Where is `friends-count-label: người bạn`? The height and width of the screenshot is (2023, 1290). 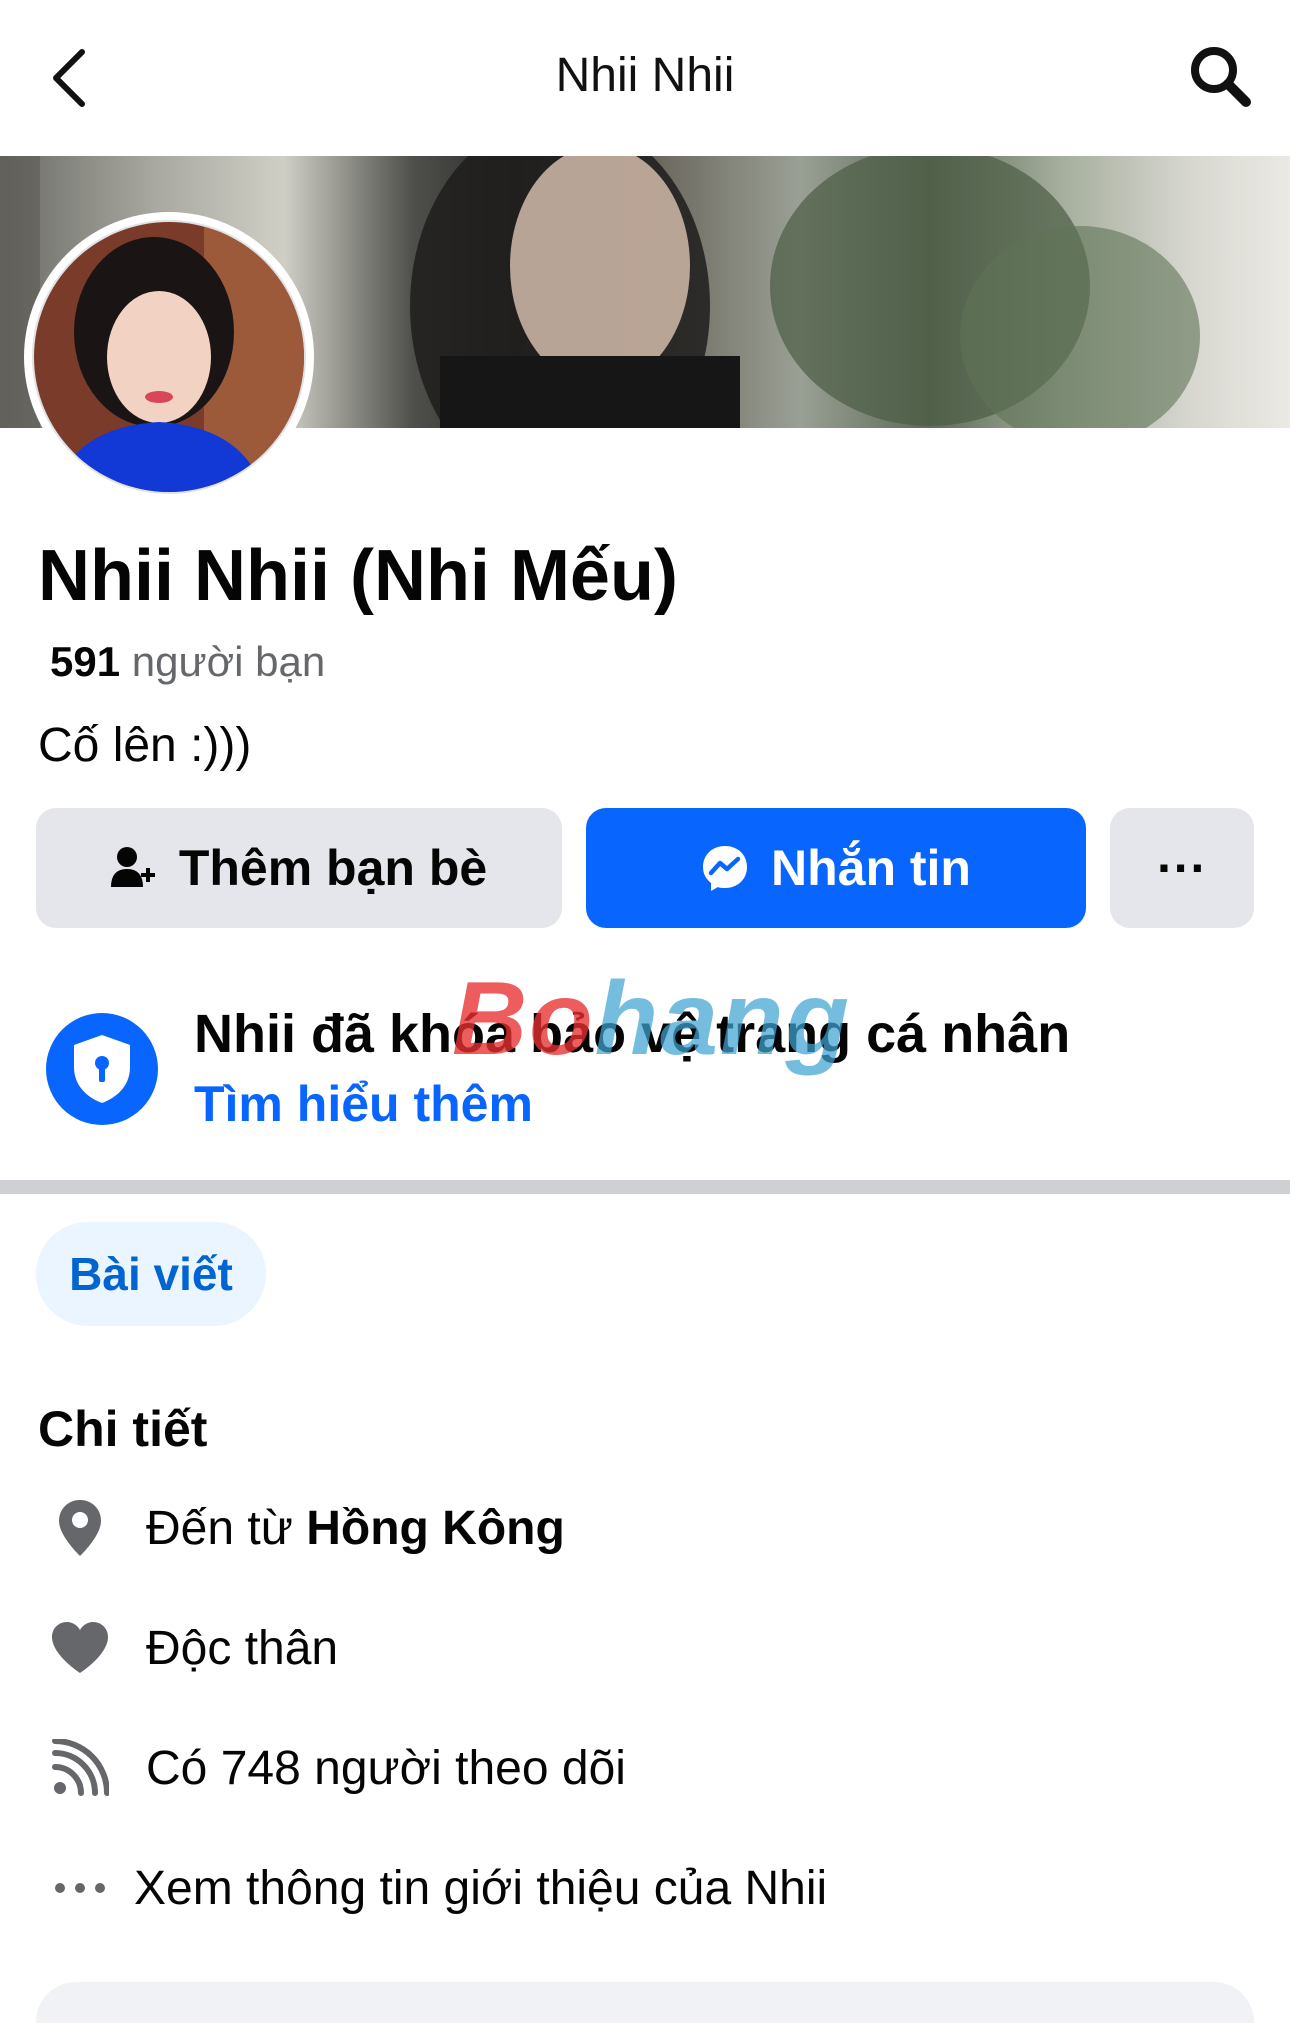 friends-count-label: người bạn is located at coordinates (228, 661).